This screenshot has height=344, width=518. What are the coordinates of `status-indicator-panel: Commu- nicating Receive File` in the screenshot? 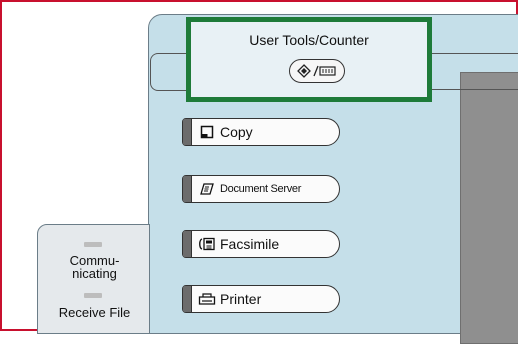 It's located at (93, 279).